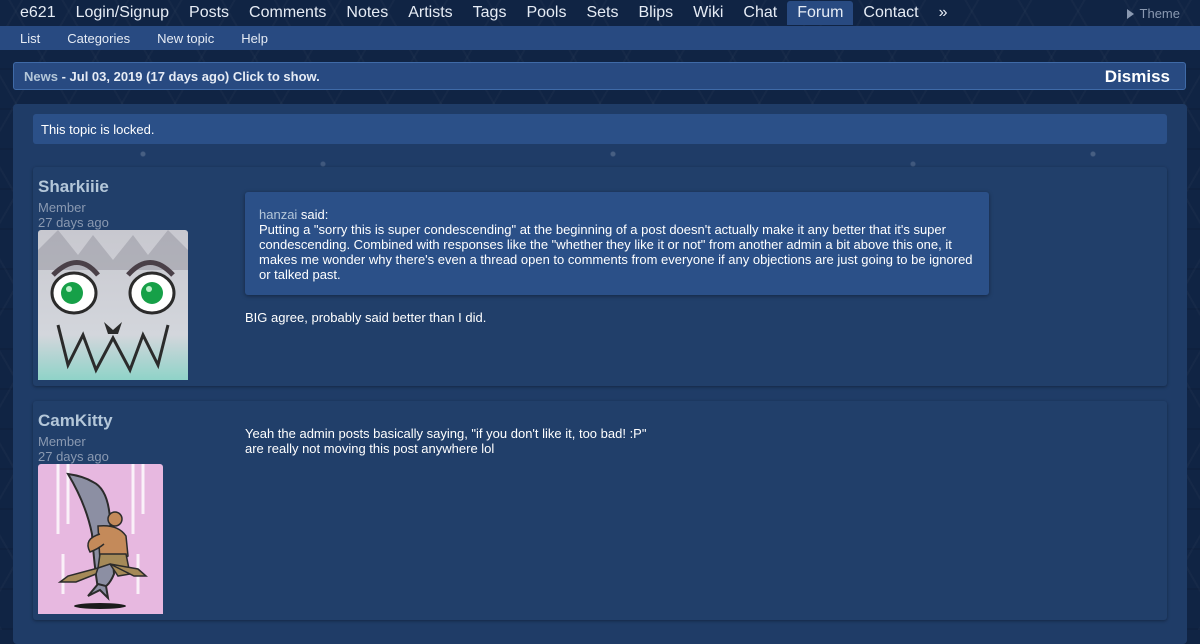  What do you see at coordinates (1159, 13) in the screenshot?
I see `theme-label: Theme` at bounding box center [1159, 13].